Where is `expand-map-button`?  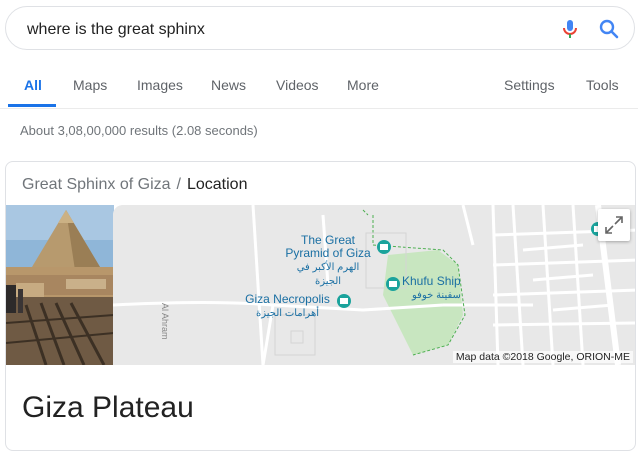 expand-map-button is located at coordinates (614, 225).